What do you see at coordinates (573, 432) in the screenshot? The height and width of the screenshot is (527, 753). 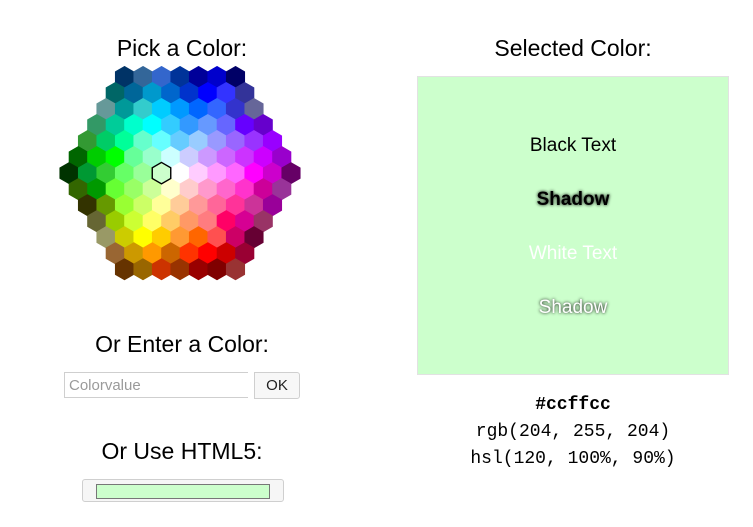 I see `rgb-value: rgb(204, 255, 204)` at bounding box center [573, 432].